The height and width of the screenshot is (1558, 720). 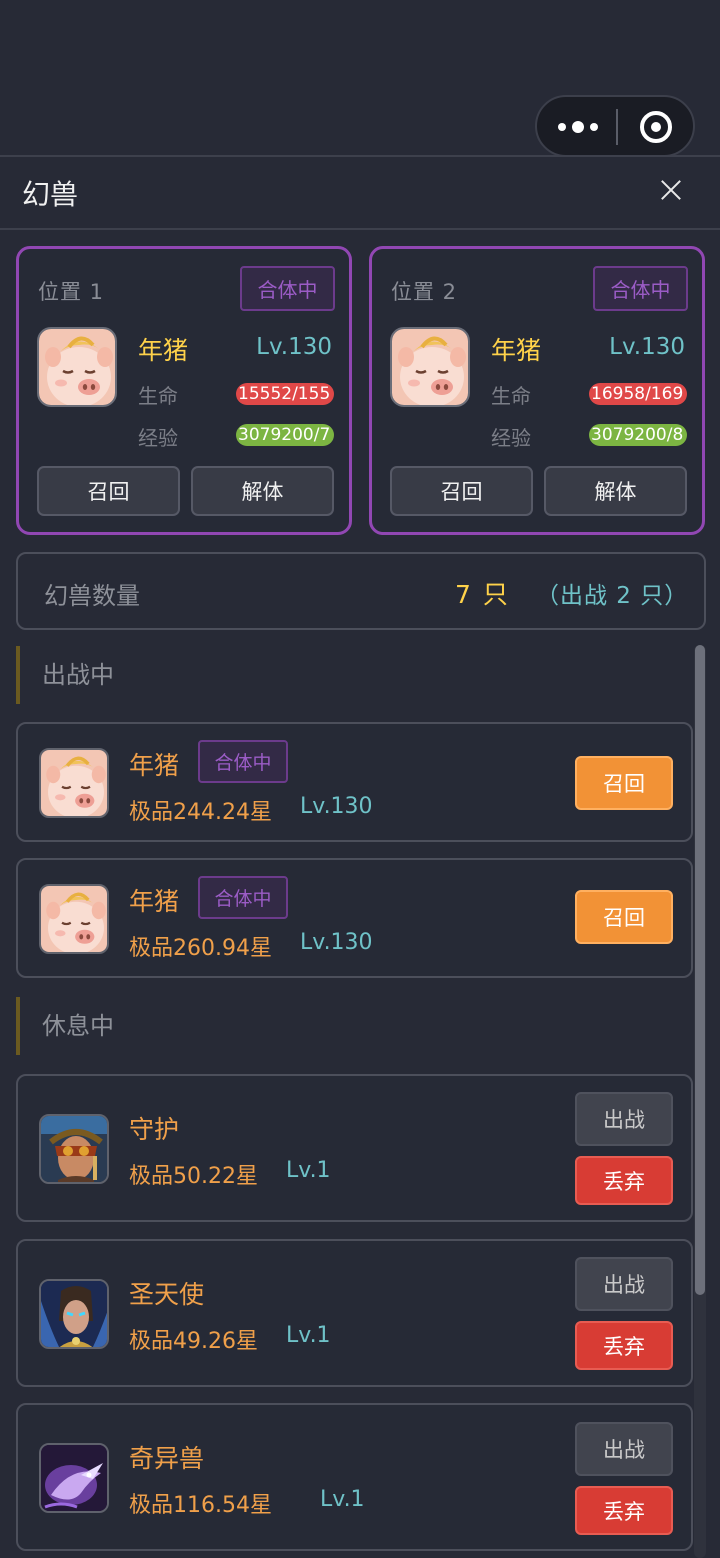 What do you see at coordinates (354, 1477) in the screenshot?
I see `pet-card: 奇异兽 极品116.54星 Lv.1 出战 丢弃` at bounding box center [354, 1477].